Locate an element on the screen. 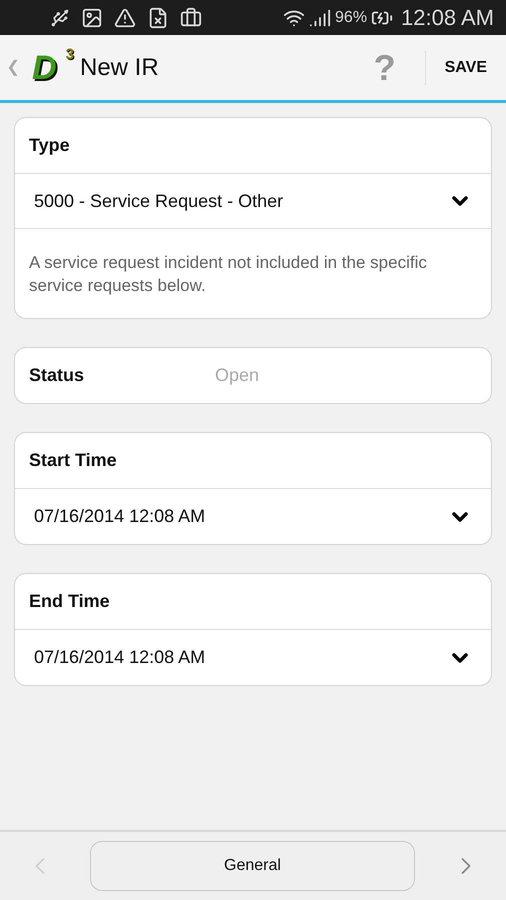  type-description: A service request incident not included in the specific service requests below. is located at coordinates (228, 274).